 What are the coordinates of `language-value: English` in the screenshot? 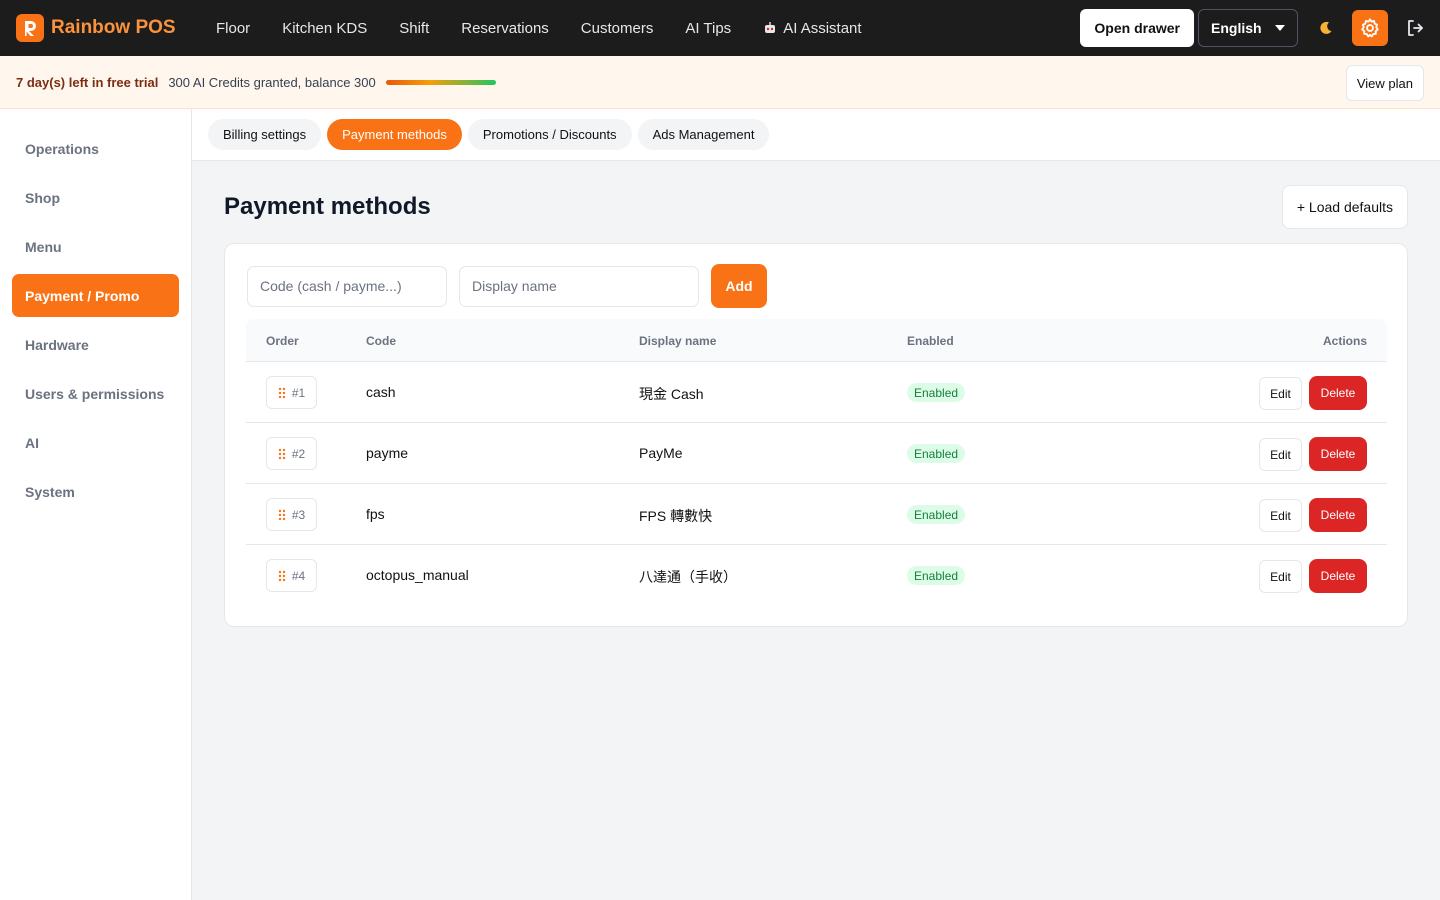 It's located at (1236, 28).